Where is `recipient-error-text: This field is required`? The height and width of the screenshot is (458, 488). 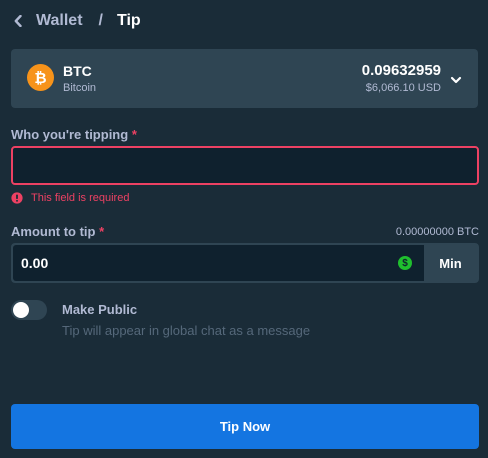 recipient-error-text: This field is required is located at coordinates (80, 198).